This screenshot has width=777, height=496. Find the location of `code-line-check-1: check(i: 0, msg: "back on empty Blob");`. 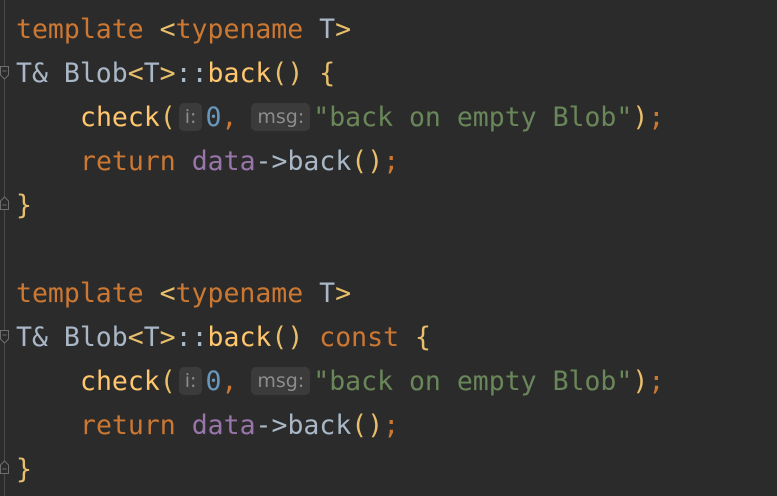

code-line-check-1: check(i: 0, msg: "back on empty Blob"); is located at coordinates (340, 118).